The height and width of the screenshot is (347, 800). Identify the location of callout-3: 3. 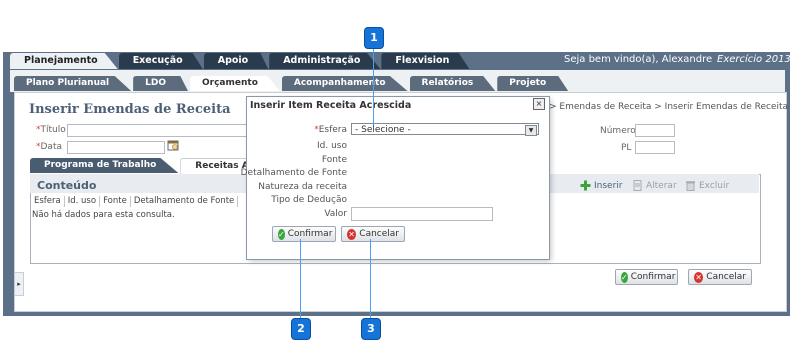
(371, 329).